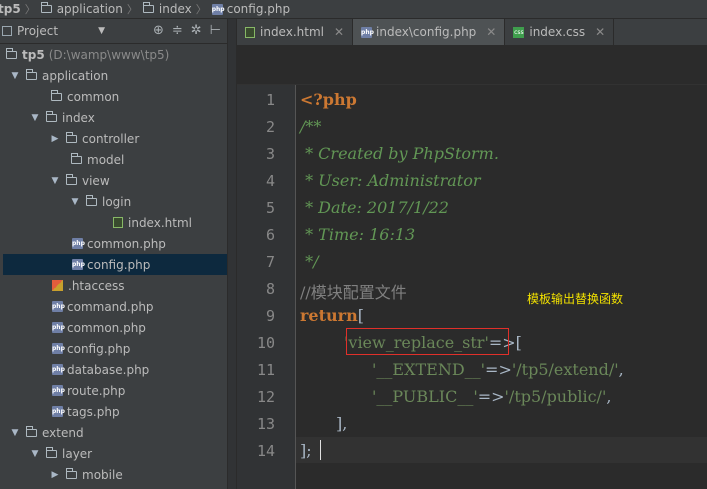 Image resolution: width=707 pixels, height=489 pixels. I want to click on line-number: 9, so click(270, 316).